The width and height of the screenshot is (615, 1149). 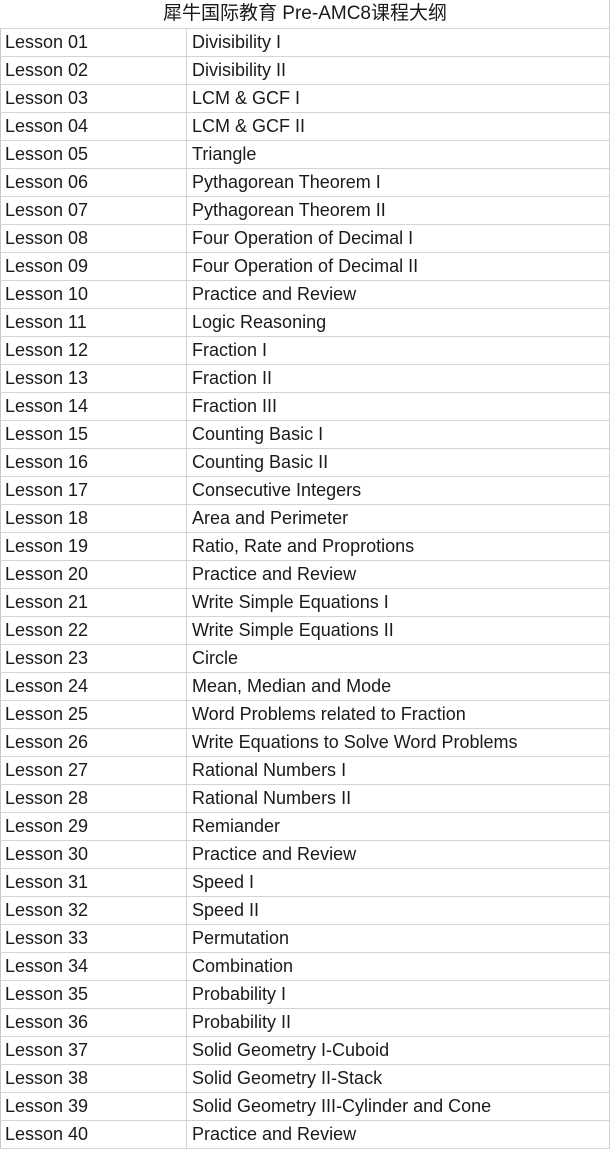 What do you see at coordinates (398, 462) in the screenshot?
I see `lesson-topic-cell: Counting Basic II` at bounding box center [398, 462].